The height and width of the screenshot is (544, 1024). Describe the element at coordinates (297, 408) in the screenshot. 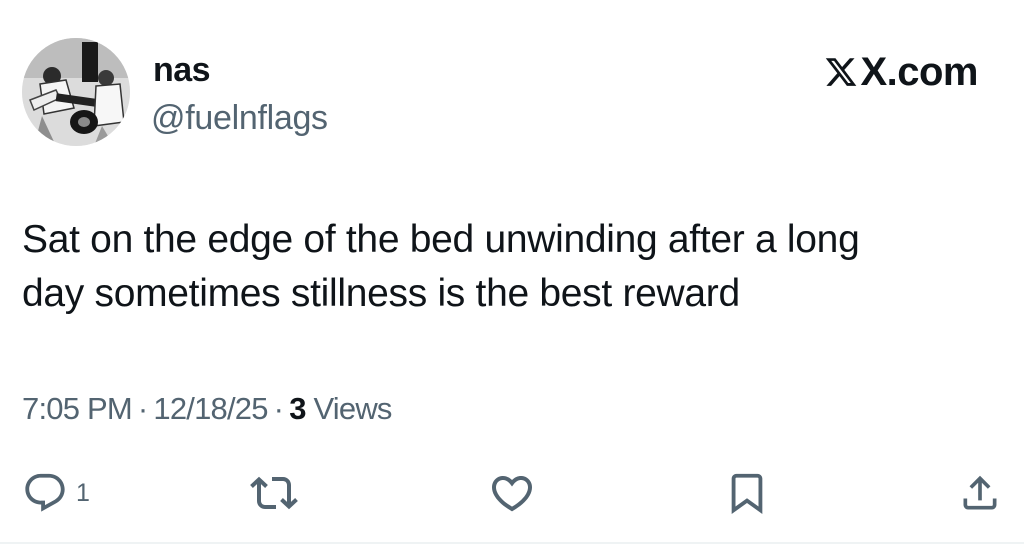

I see `views-count: 3` at that location.